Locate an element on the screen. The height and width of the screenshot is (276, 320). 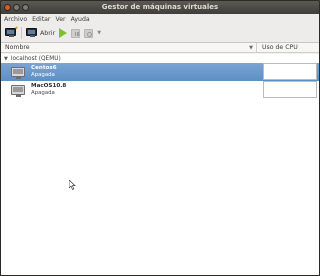
power-icon is located at coordinates (89, 33).